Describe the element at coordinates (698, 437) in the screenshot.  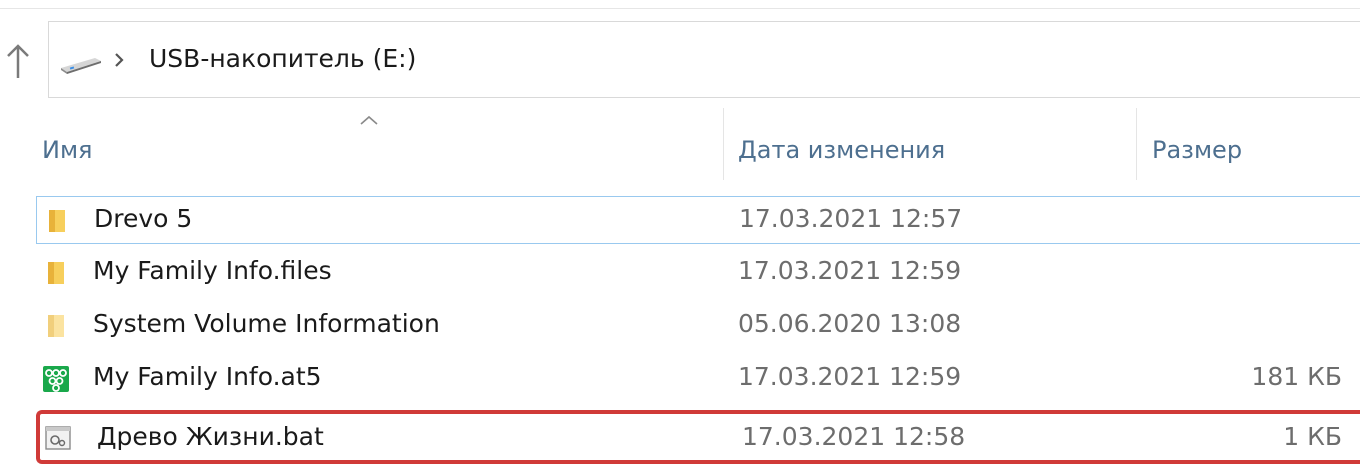
I see `file-row-drevo-zhizni-bat: Древо Жизни.bat 17.03.2021 12:58 1 КБ` at that location.